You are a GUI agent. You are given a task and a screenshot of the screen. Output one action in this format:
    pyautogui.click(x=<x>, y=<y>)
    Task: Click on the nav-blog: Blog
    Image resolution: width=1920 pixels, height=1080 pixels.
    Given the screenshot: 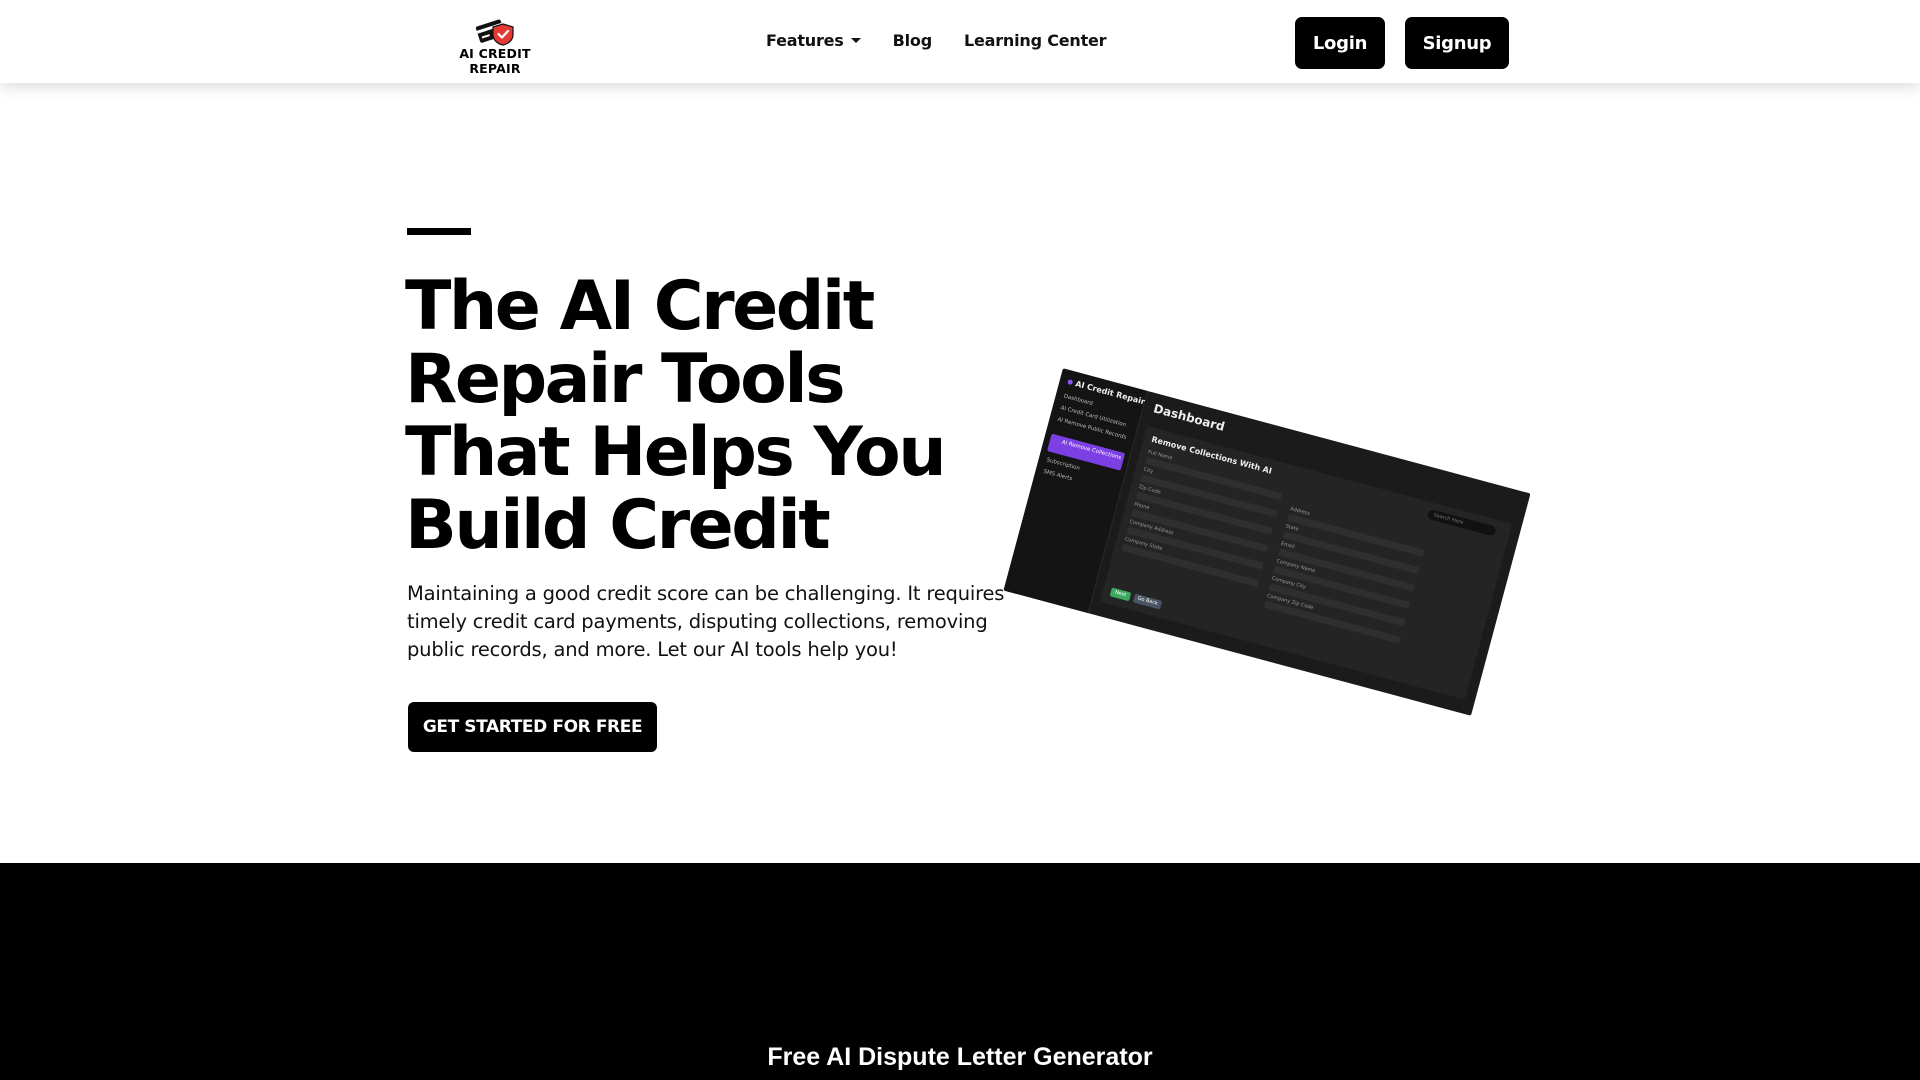 What is the action you would take?
    pyautogui.click(x=913, y=40)
    